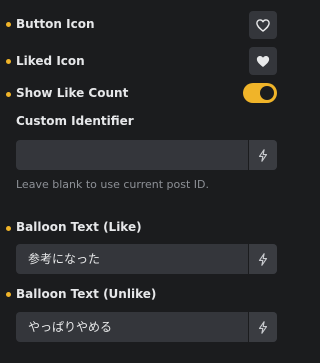 This screenshot has width=320, height=363. Describe the element at coordinates (75, 121) in the screenshot. I see `custom-identifier-label: Custom Identifier` at that location.